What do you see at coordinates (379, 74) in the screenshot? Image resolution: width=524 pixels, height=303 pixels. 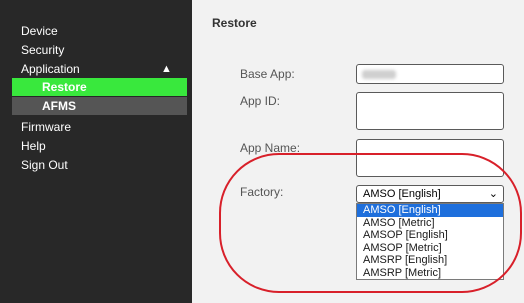 I see `redacted-value` at bounding box center [379, 74].